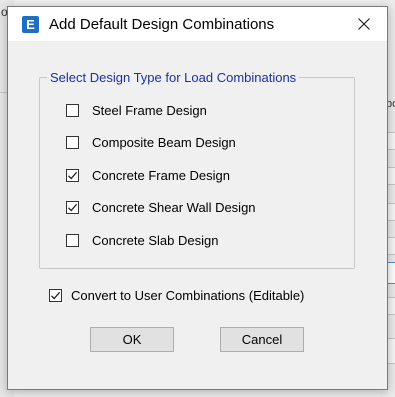 This screenshot has height=397, width=395. I want to click on cancel-button: Cancel, so click(262, 339).